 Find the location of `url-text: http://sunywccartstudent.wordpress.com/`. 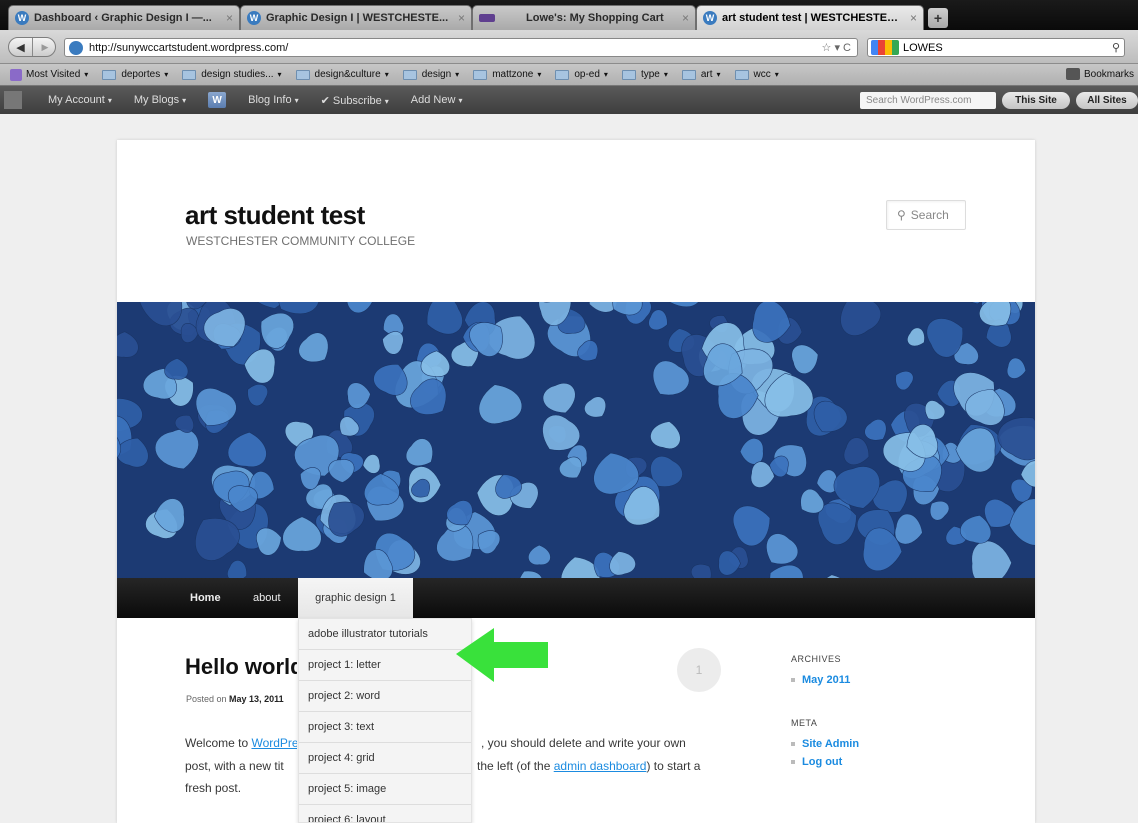

url-text: http://sunywccartstudent.wordpress.com/ is located at coordinates (189, 47).